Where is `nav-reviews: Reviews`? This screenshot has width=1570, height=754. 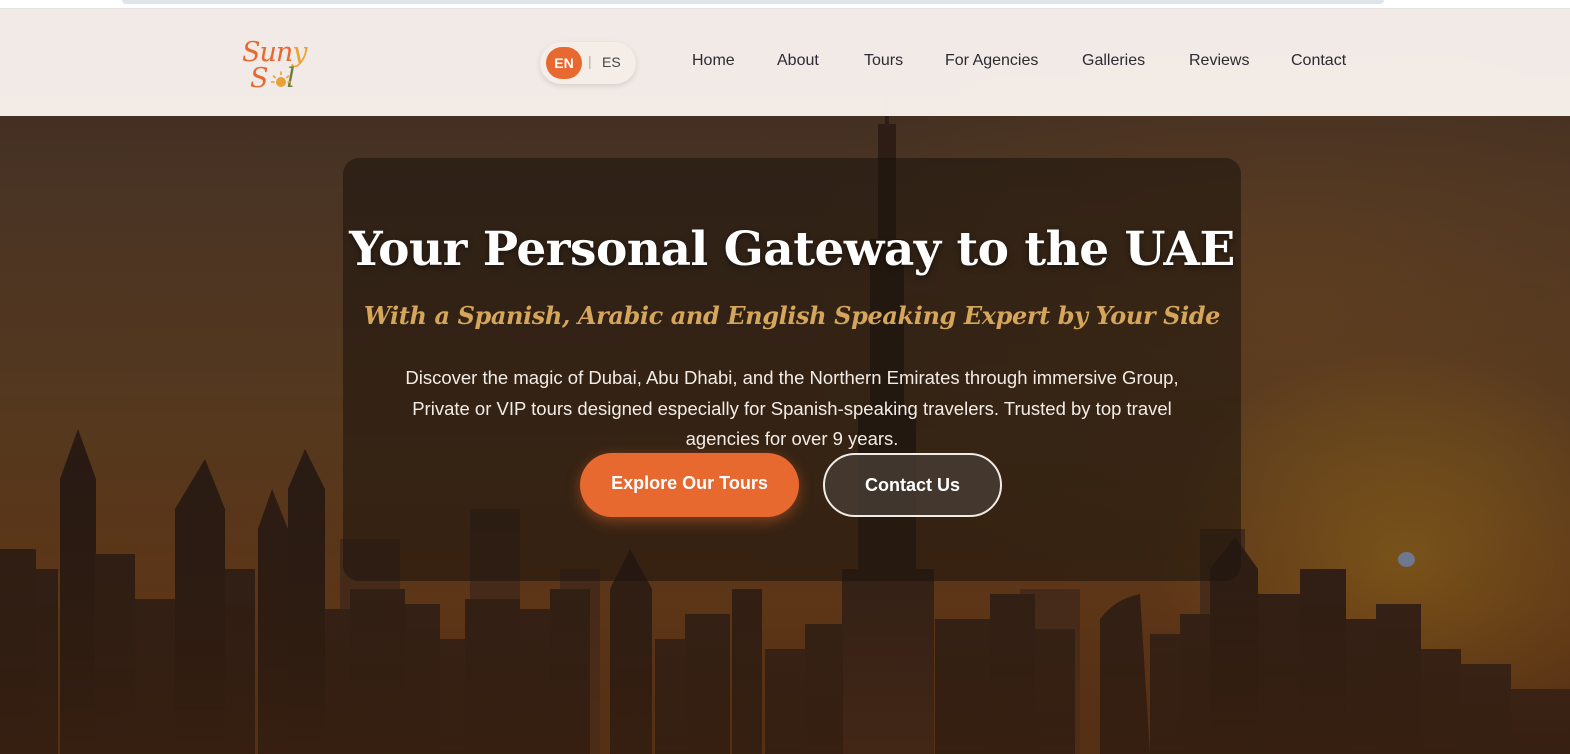
nav-reviews: Reviews is located at coordinates (1219, 63).